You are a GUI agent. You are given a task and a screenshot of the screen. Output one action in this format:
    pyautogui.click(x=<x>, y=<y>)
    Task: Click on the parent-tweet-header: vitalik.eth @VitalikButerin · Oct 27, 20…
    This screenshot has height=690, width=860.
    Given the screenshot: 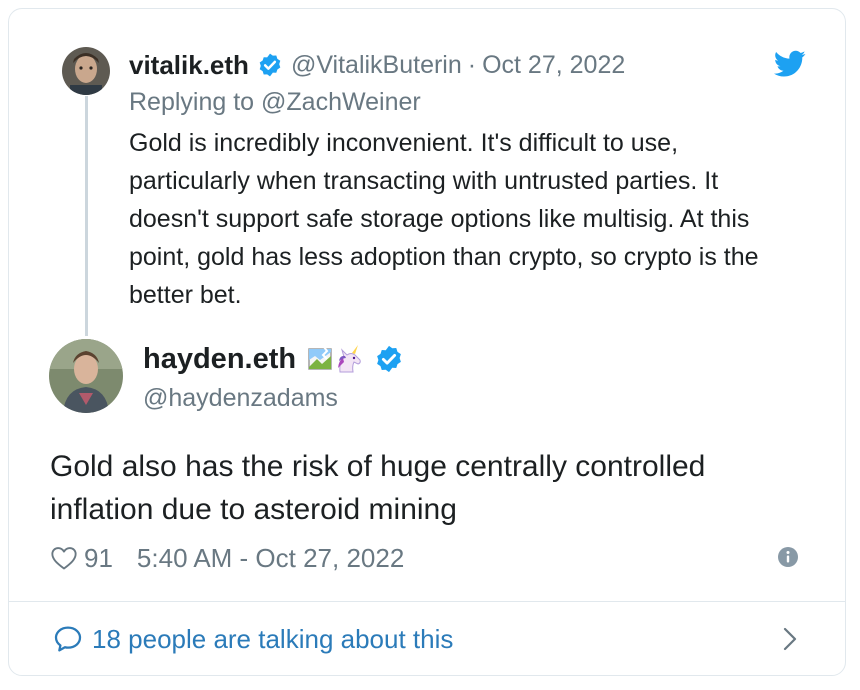 What is the action you would take?
    pyautogui.click(x=377, y=65)
    